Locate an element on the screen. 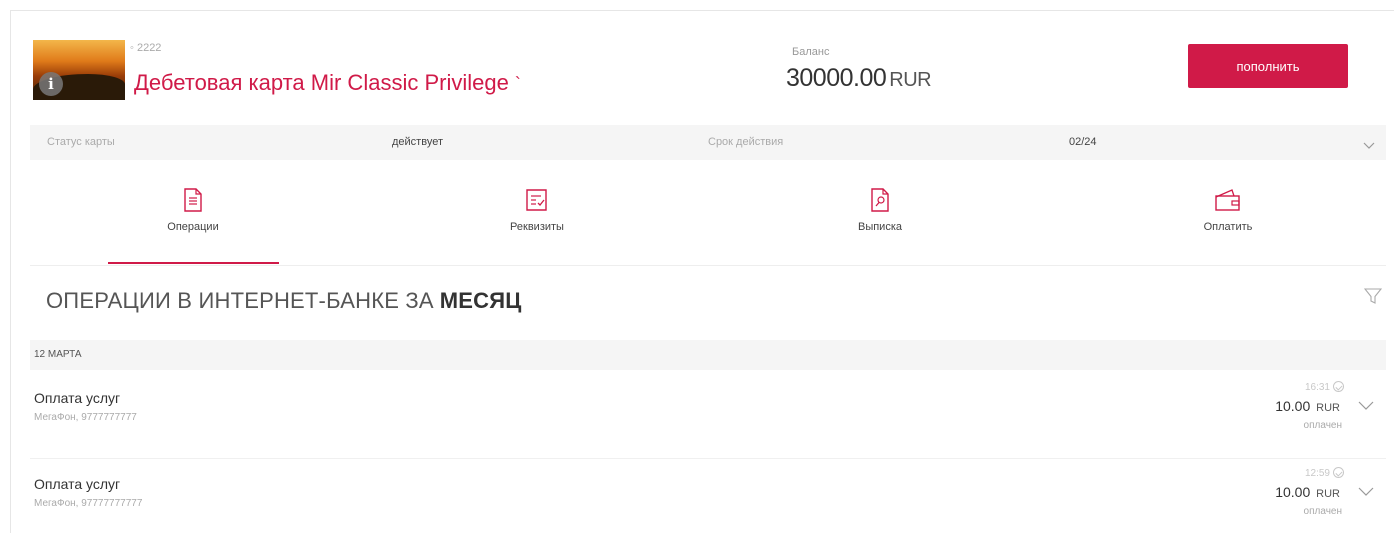  date-group-label: 12 МАРТА is located at coordinates (58, 354).